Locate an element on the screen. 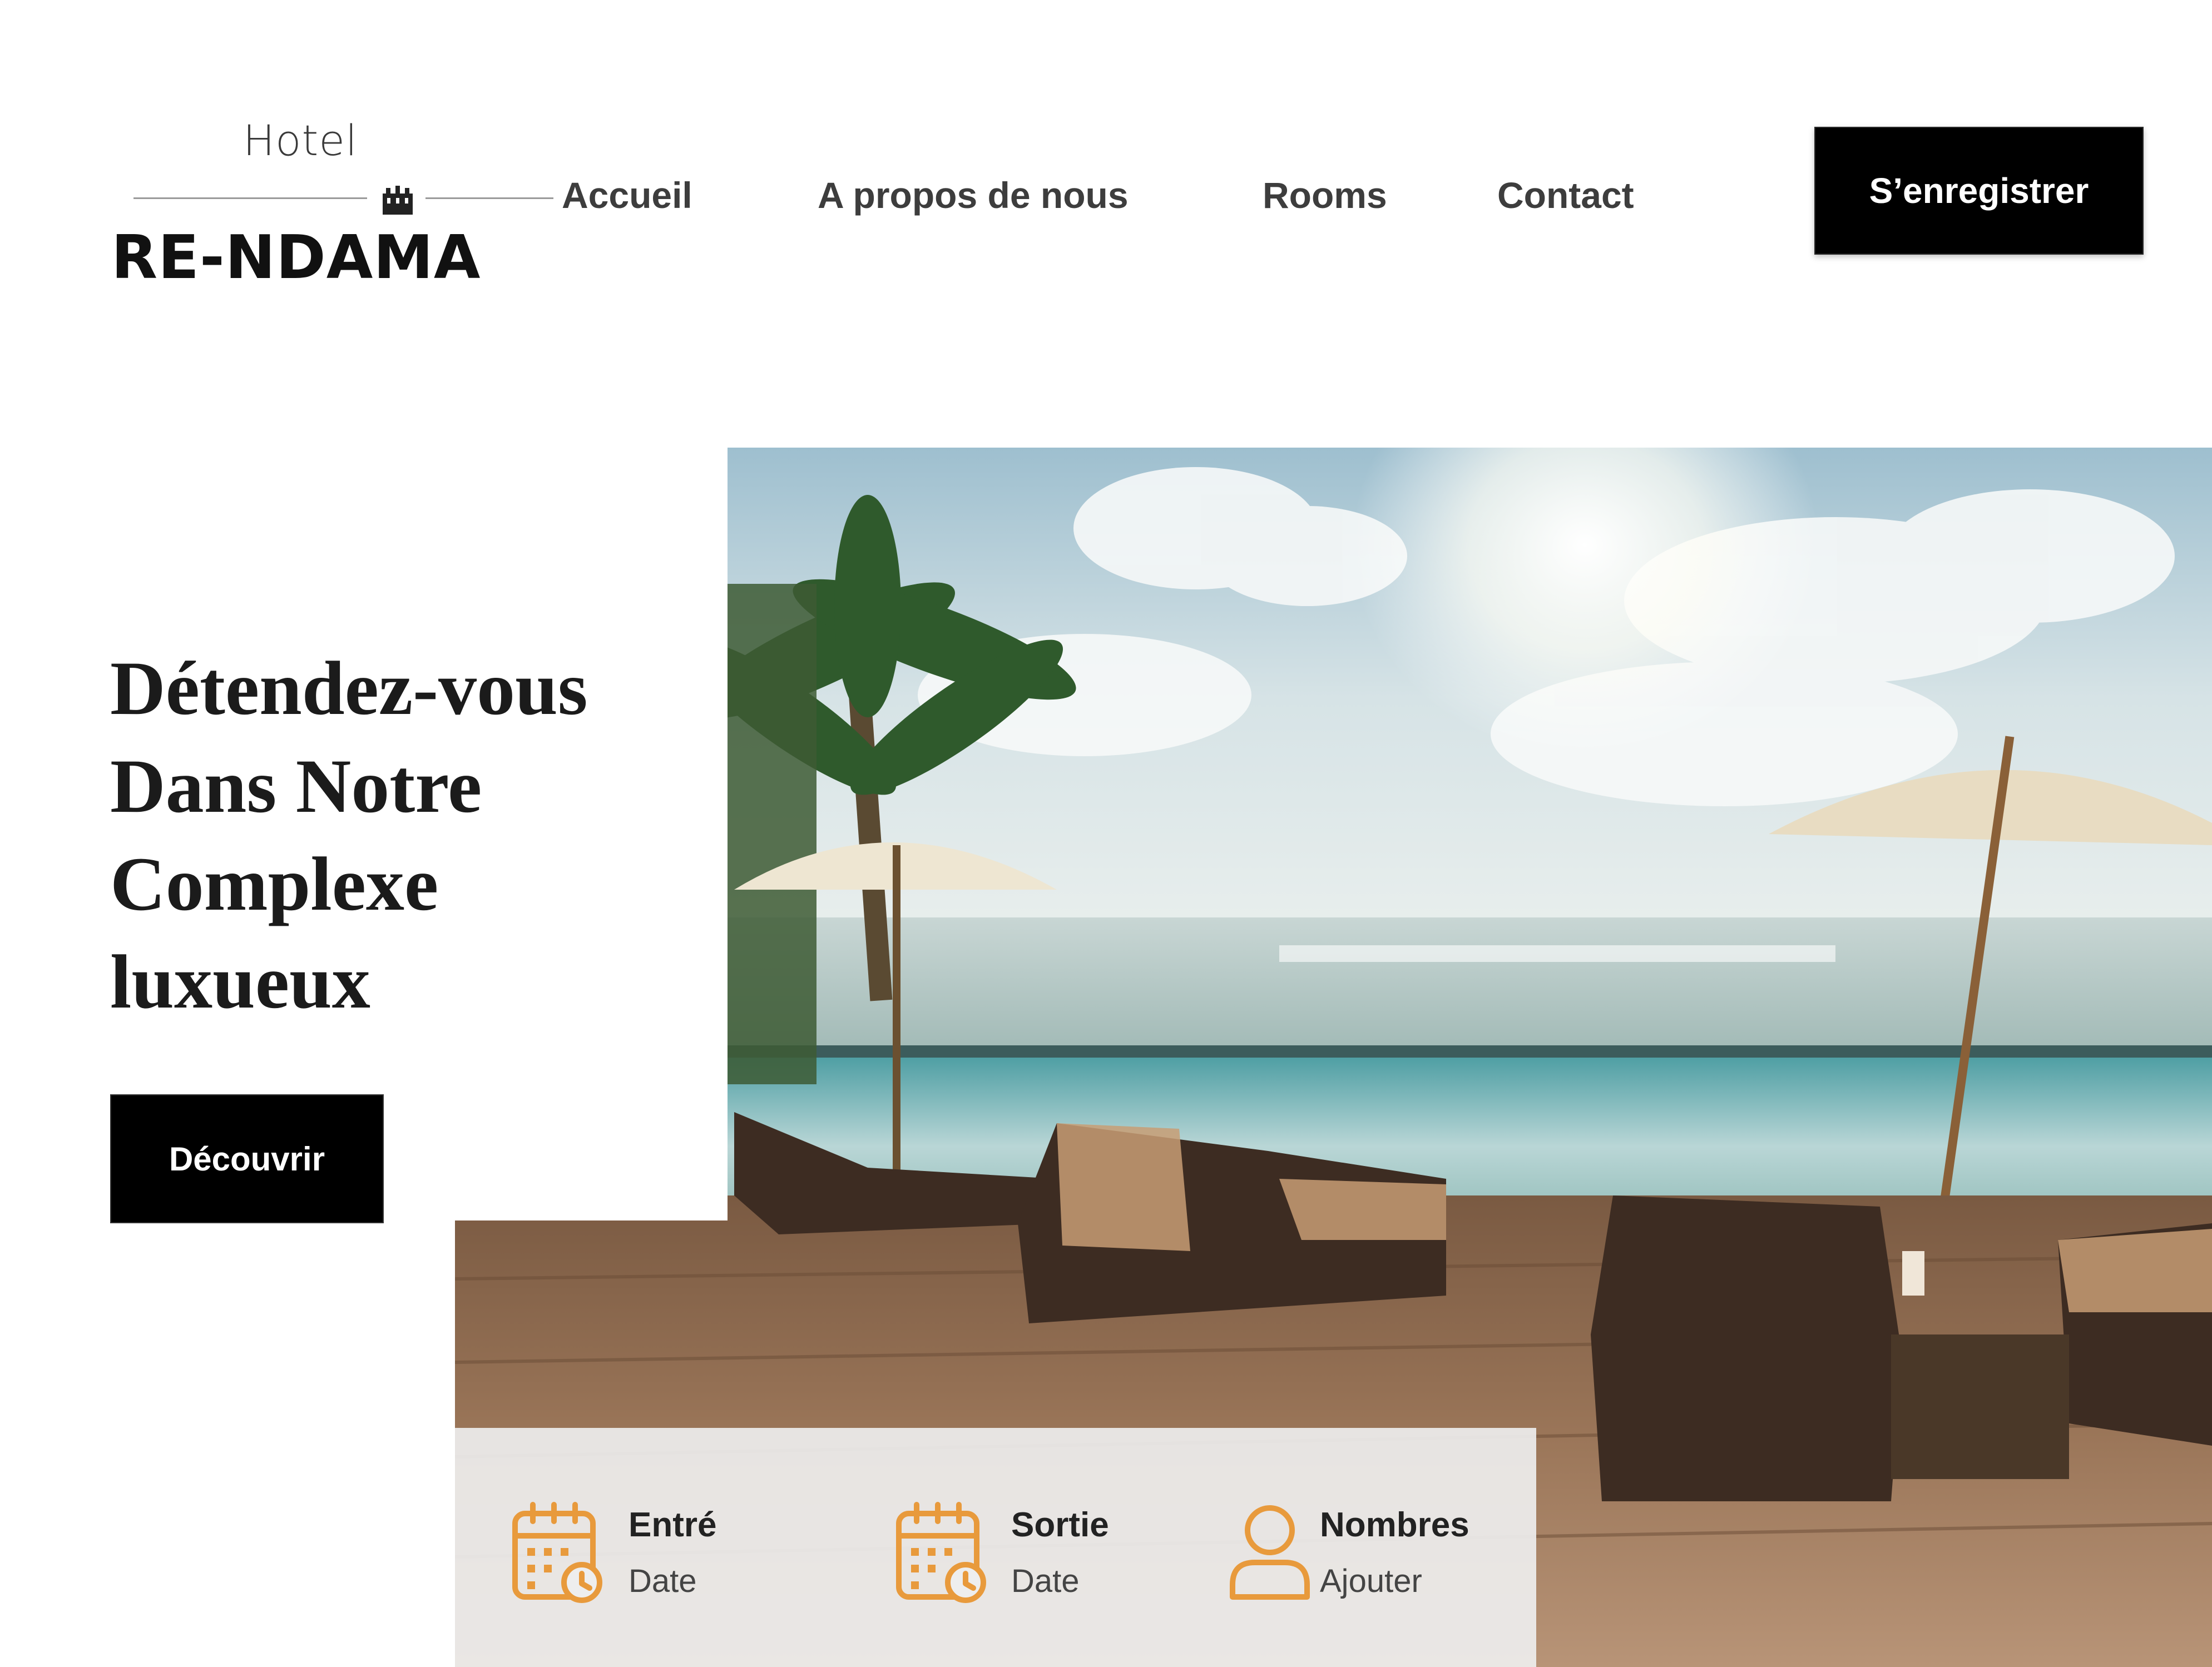 This screenshot has width=2212, height=1667. nav-link-a-propos: A propos de nous is located at coordinates (973, 195).